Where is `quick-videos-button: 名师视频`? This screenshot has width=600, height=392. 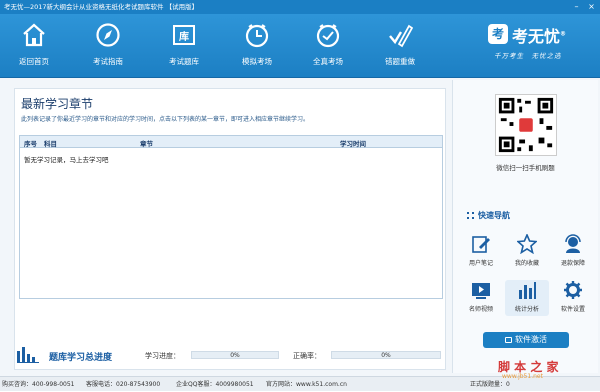
quick-videos-button: 名师视频 is located at coordinates (481, 298).